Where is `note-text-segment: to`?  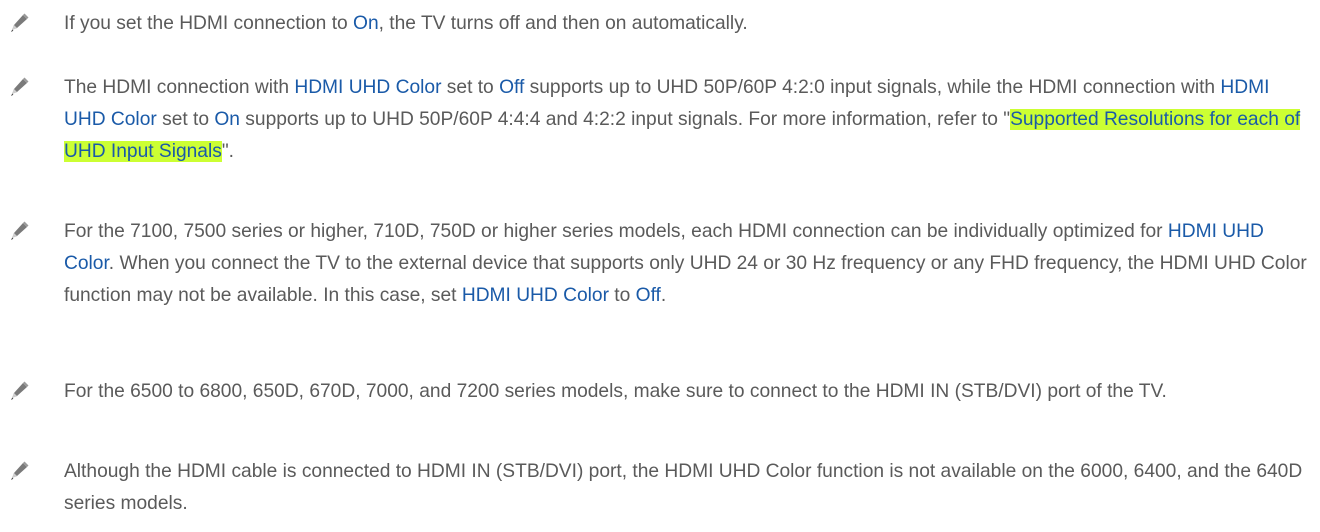
note-text-segment: to is located at coordinates (622, 295).